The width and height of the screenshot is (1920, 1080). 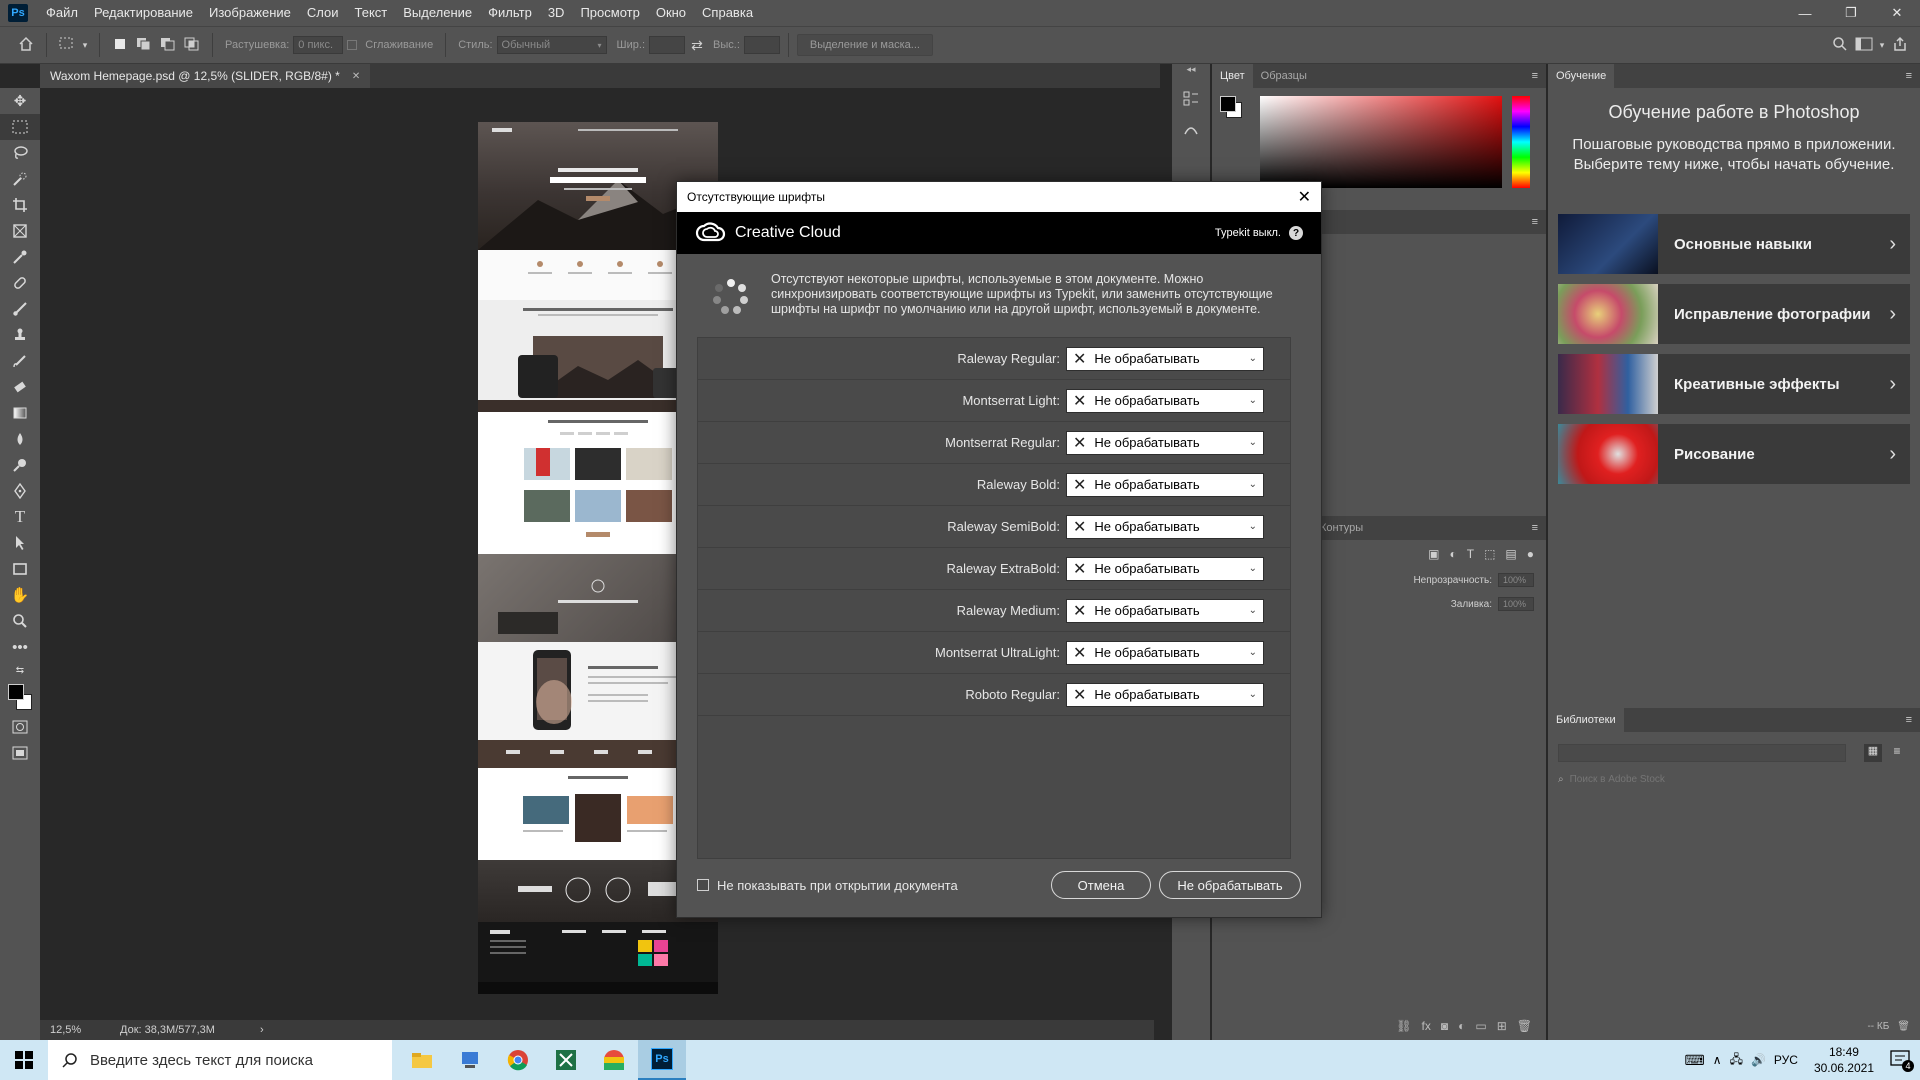 I want to click on add-selection-icon, so click(x=144, y=45).